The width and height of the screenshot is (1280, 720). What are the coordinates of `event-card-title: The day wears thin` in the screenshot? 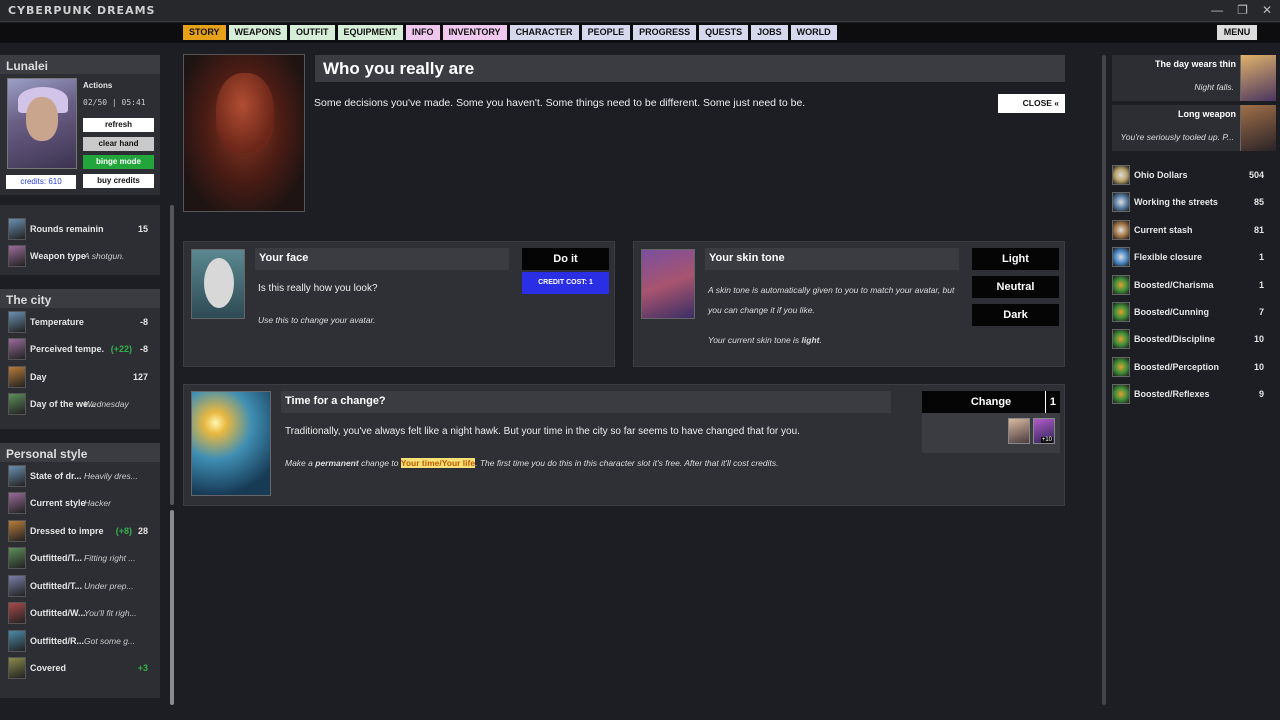 It's located at (1195, 64).